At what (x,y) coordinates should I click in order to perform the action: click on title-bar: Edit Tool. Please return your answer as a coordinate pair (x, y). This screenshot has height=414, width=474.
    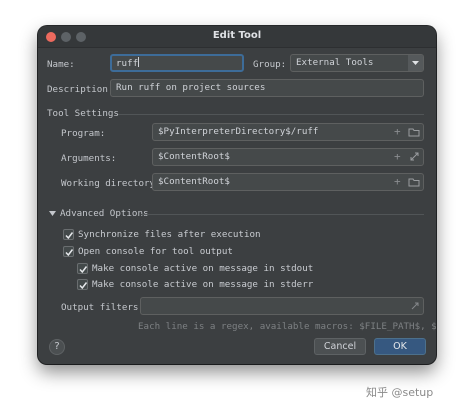
    Looking at the image, I should click on (237, 37).